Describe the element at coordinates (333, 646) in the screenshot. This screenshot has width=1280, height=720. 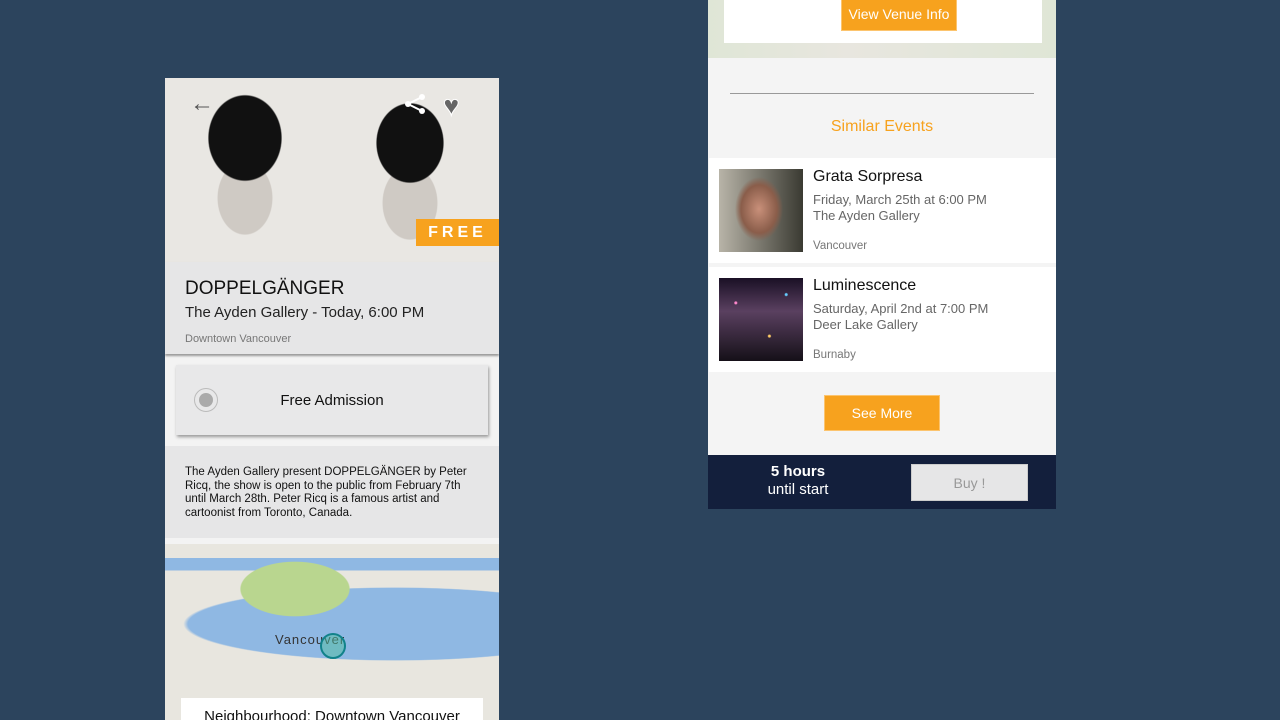
I see `location-marker` at that location.